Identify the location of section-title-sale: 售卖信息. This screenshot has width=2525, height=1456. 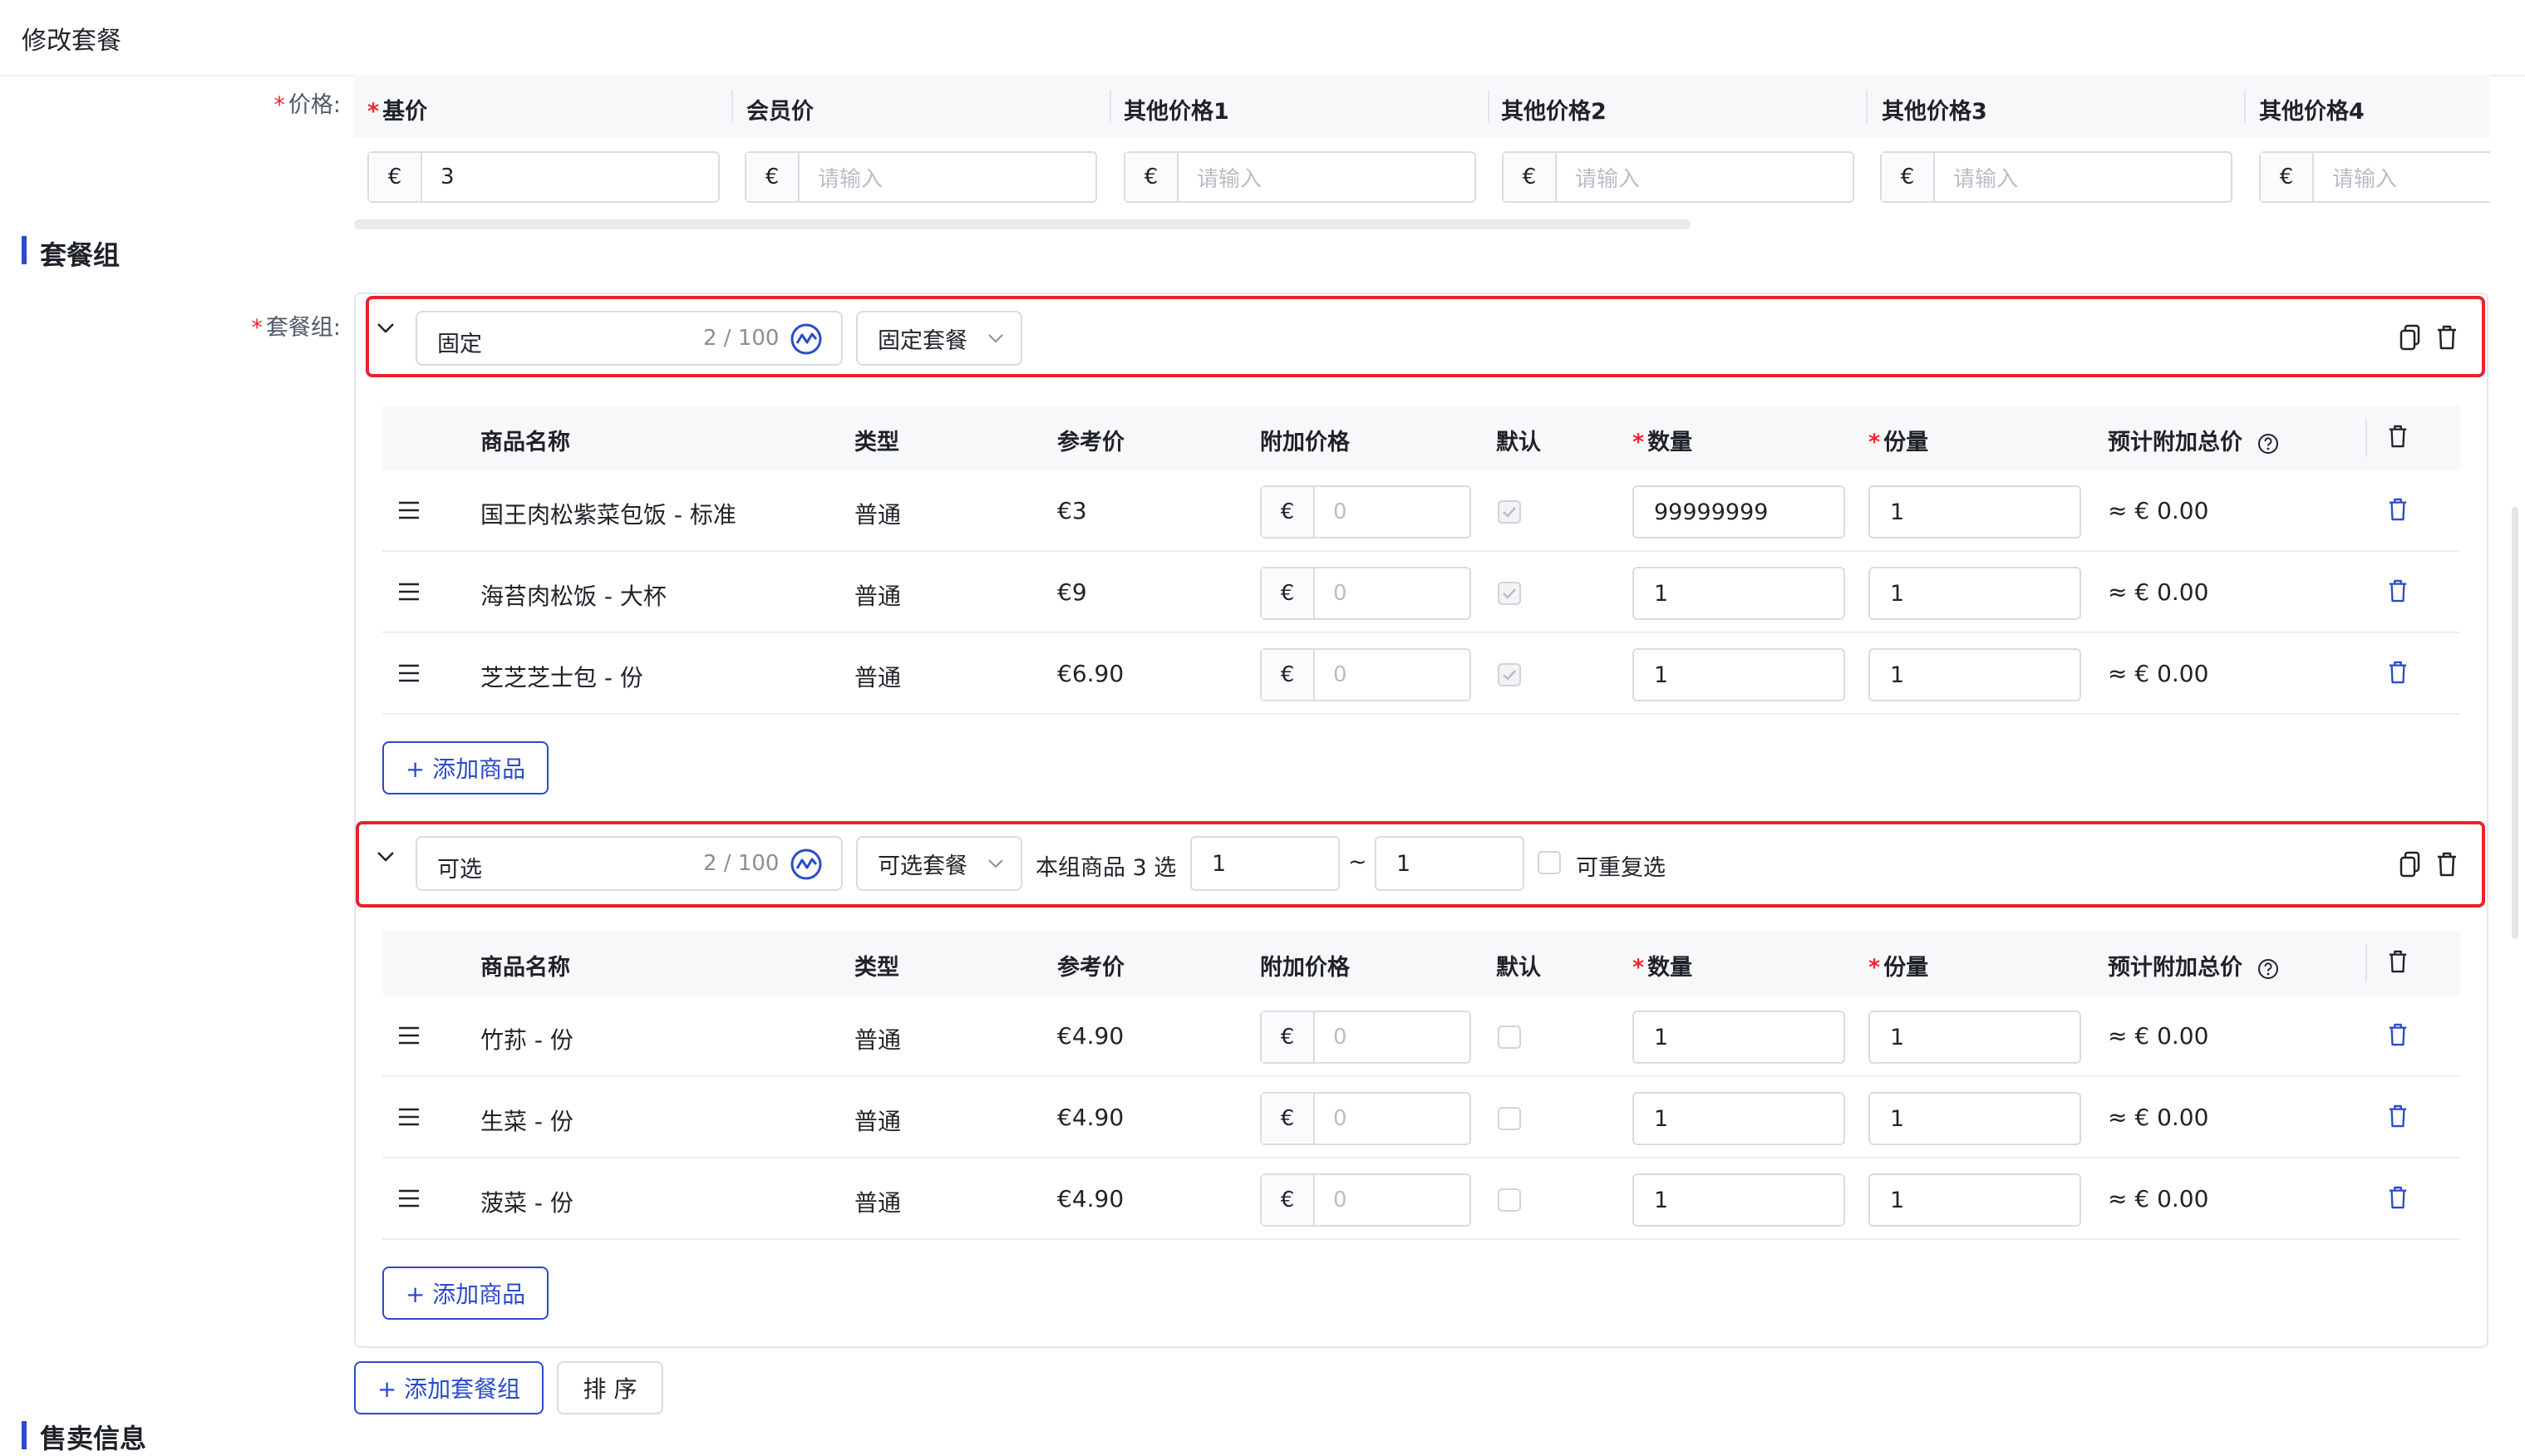
(93, 1438).